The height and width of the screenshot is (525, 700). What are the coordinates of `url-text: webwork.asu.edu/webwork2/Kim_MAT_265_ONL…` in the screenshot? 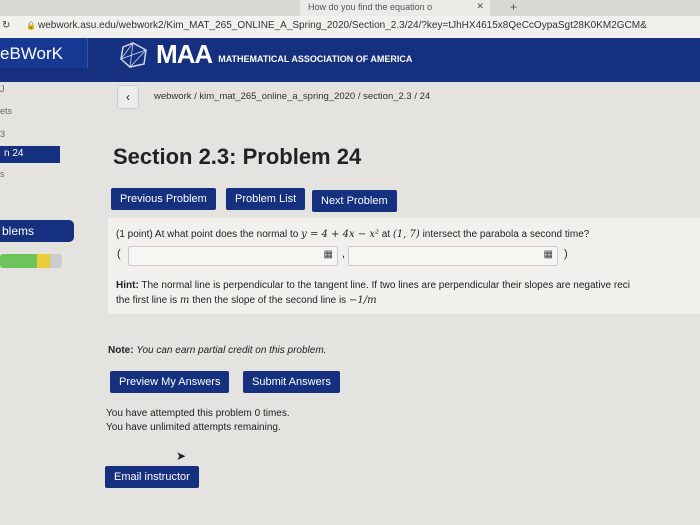 It's located at (342, 25).